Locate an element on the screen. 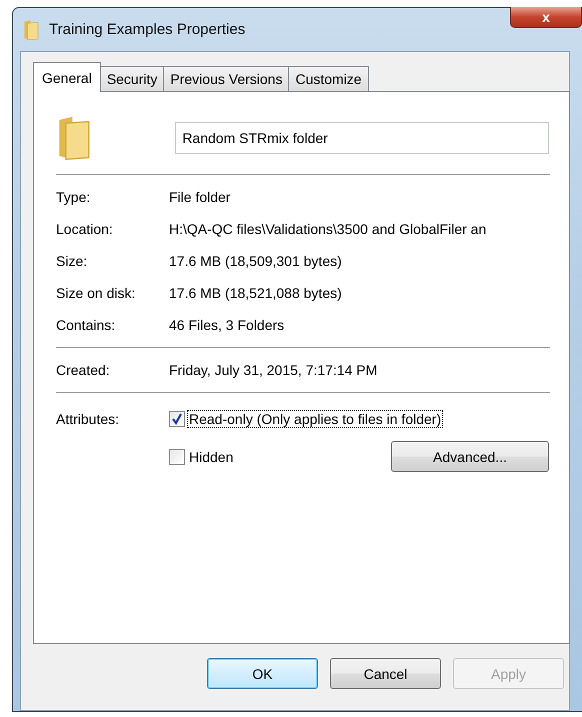 Image resolution: width=582 pixels, height=717 pixels. property-value: H:\QA-QC files\Validations\3500 and GlobalFiler an is located at coordinates (328, 229).